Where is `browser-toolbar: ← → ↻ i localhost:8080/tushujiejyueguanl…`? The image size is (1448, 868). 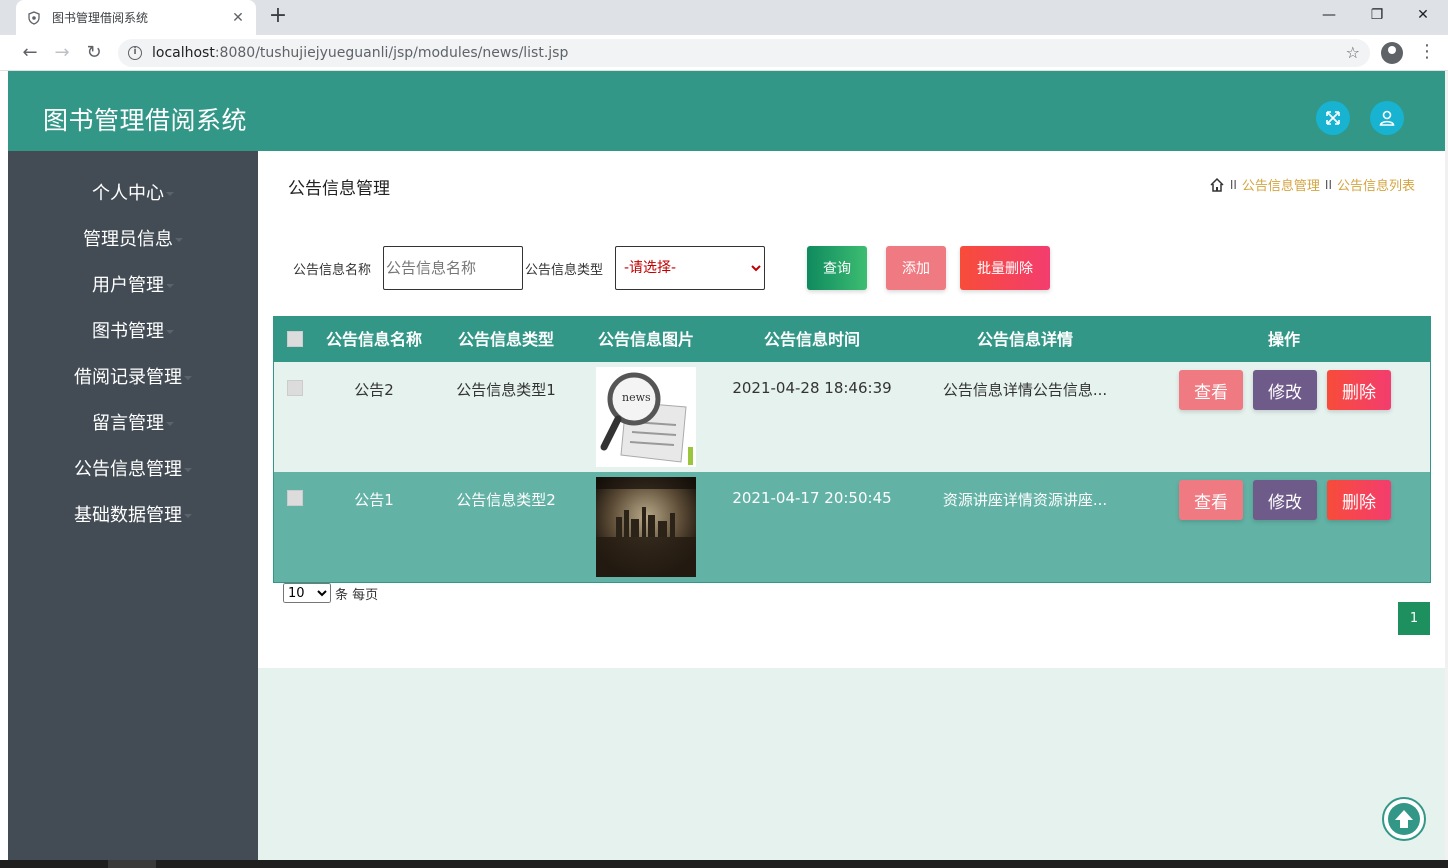 browser-toolbar: ← → ↻ i localhost:8080/tushujiejyueguanl… is located at coordinates (724, 53).